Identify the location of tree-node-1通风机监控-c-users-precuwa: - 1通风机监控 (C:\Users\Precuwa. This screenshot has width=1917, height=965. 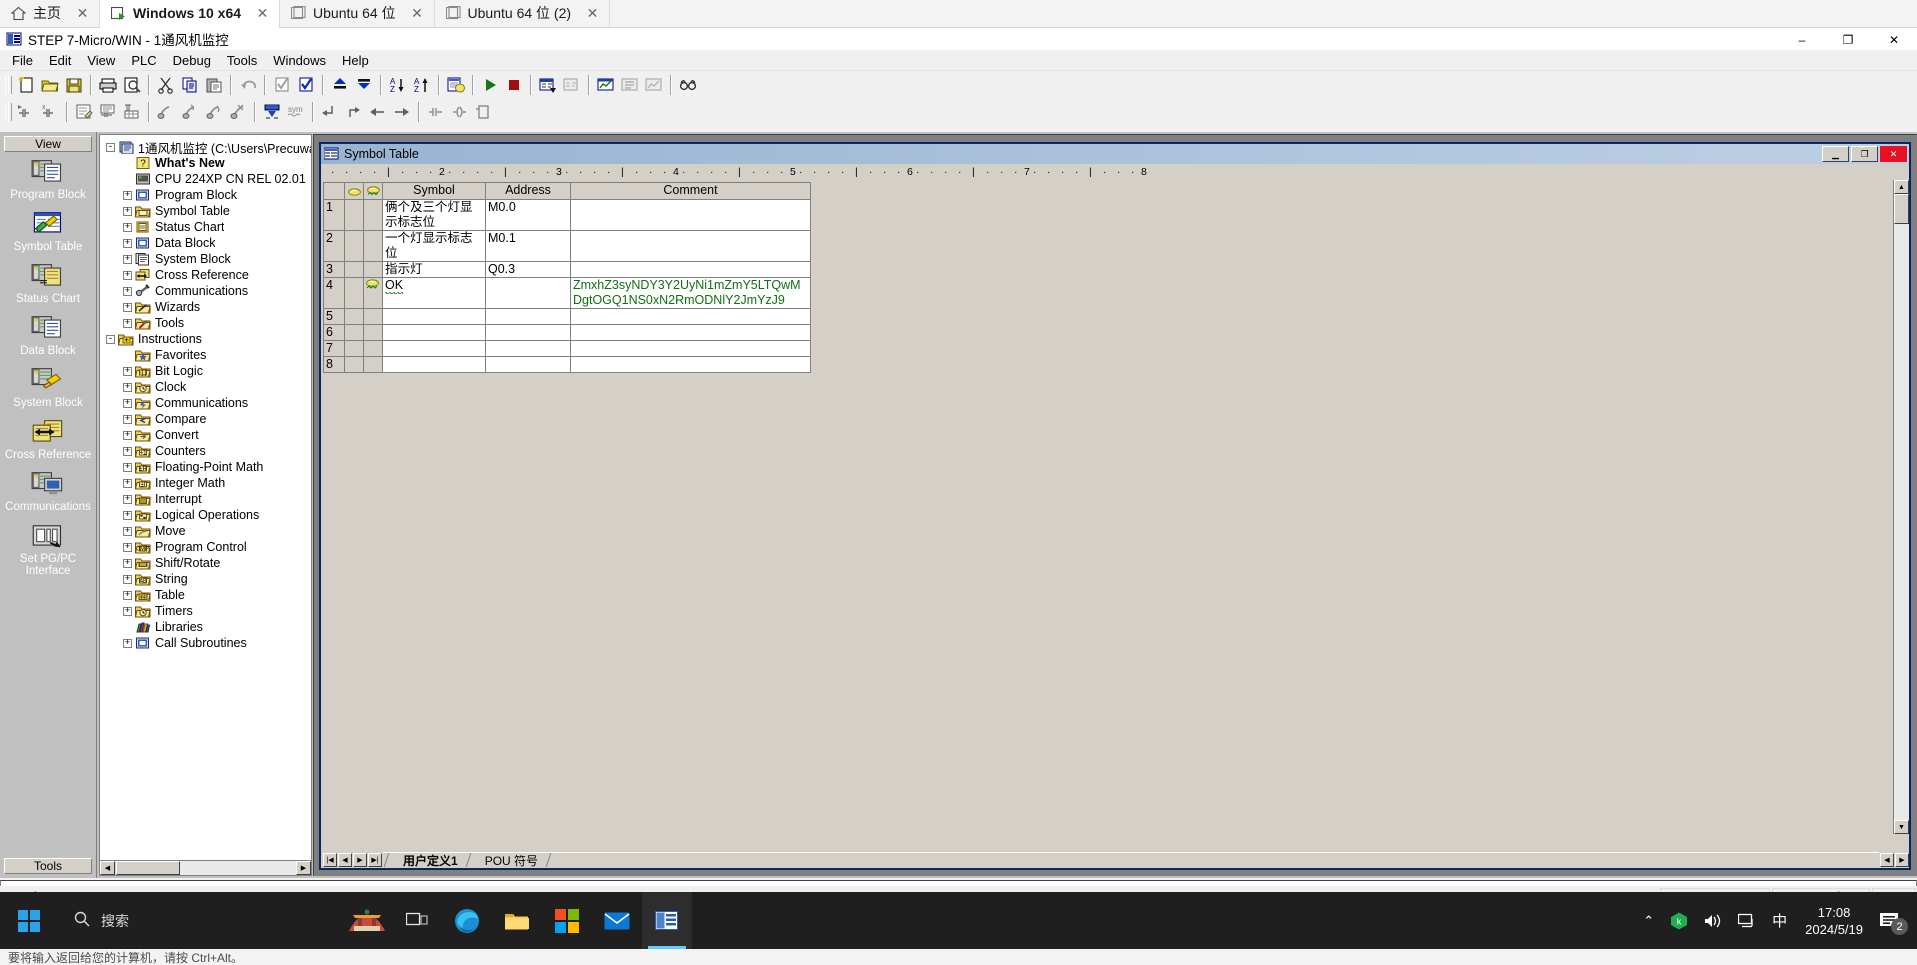
(206, 147).